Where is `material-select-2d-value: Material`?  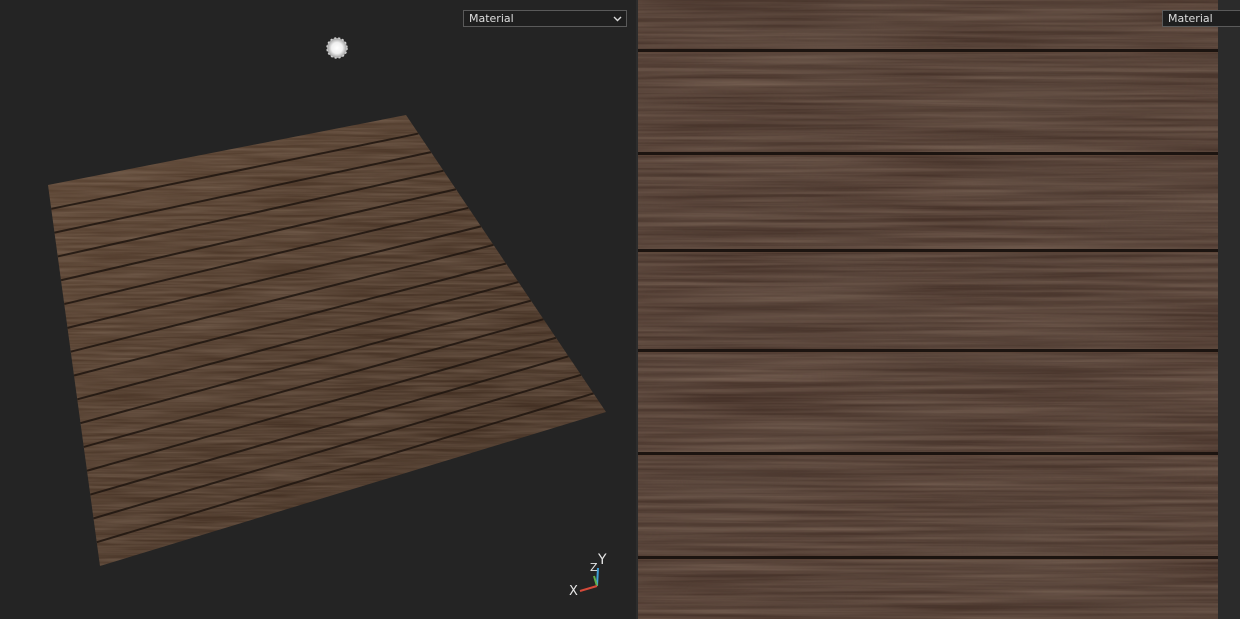 material-select-2d-value: Material is located at coordinates (1190, 18).